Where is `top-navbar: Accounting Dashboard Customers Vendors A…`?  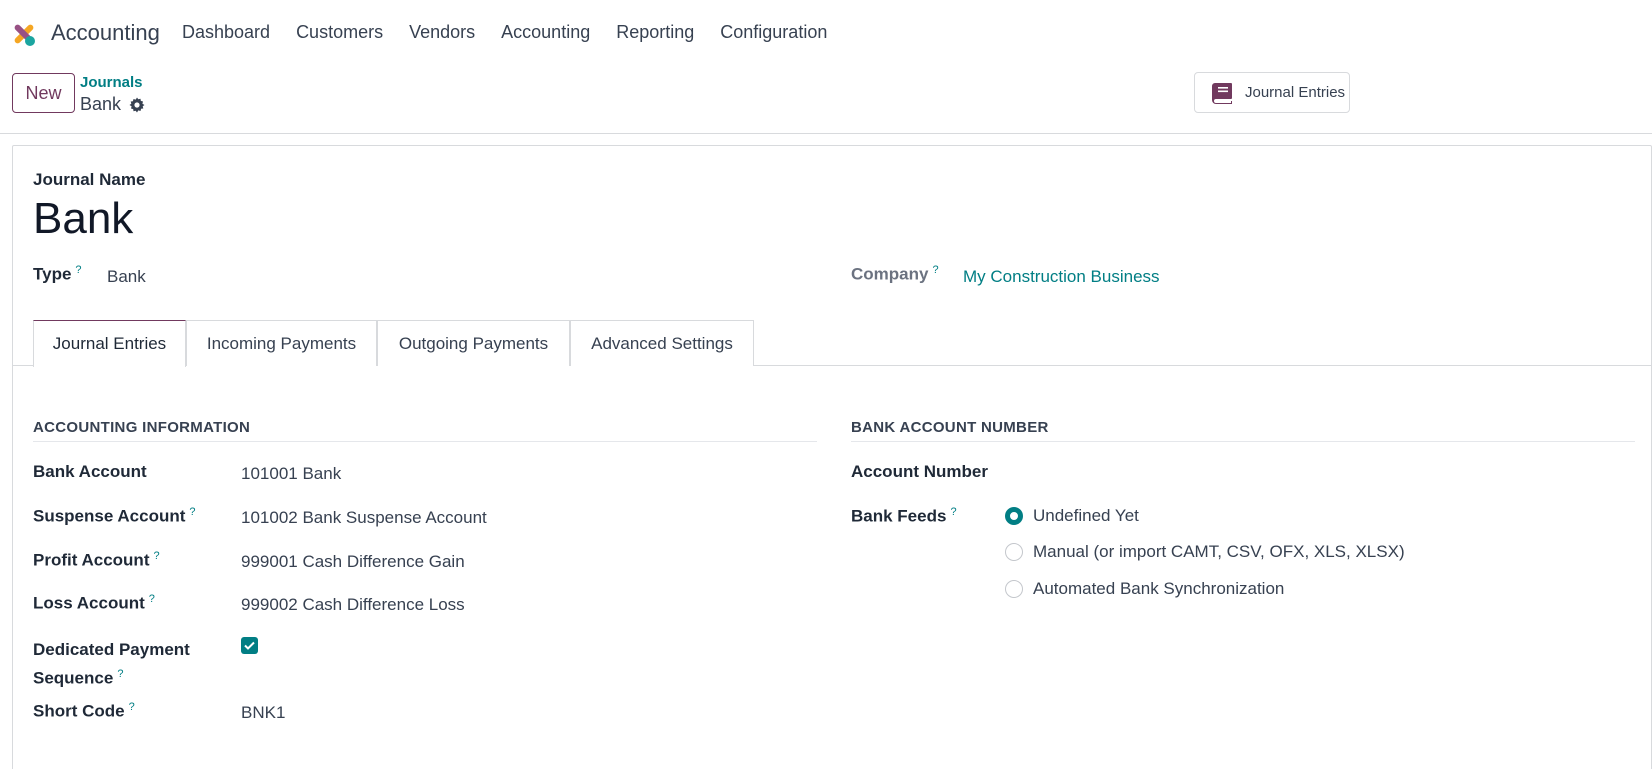
top-navbar: Accounting Dashboard Customers Vendors A… is located at coordinates (826, 32).